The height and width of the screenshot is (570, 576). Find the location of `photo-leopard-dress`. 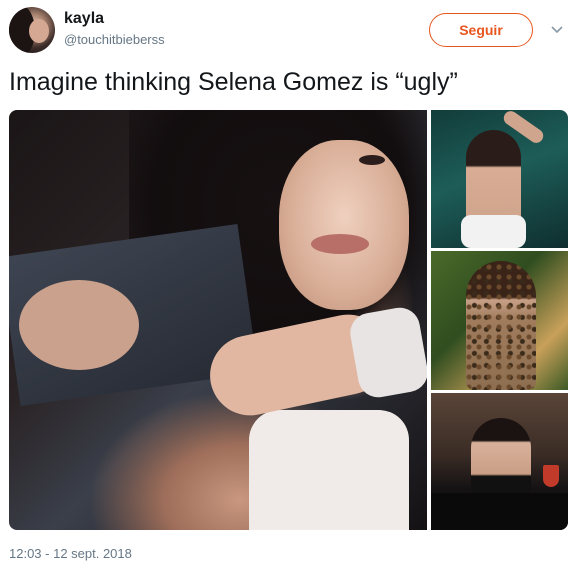

photo-leopard-dress is located at coordinates (499, 320).